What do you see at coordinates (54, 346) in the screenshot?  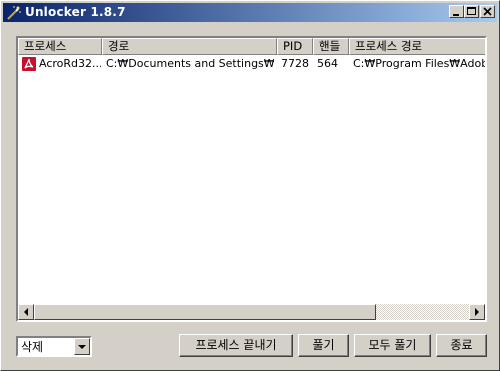 I see `action-select: 삭제` at bounding box center [54, 346].